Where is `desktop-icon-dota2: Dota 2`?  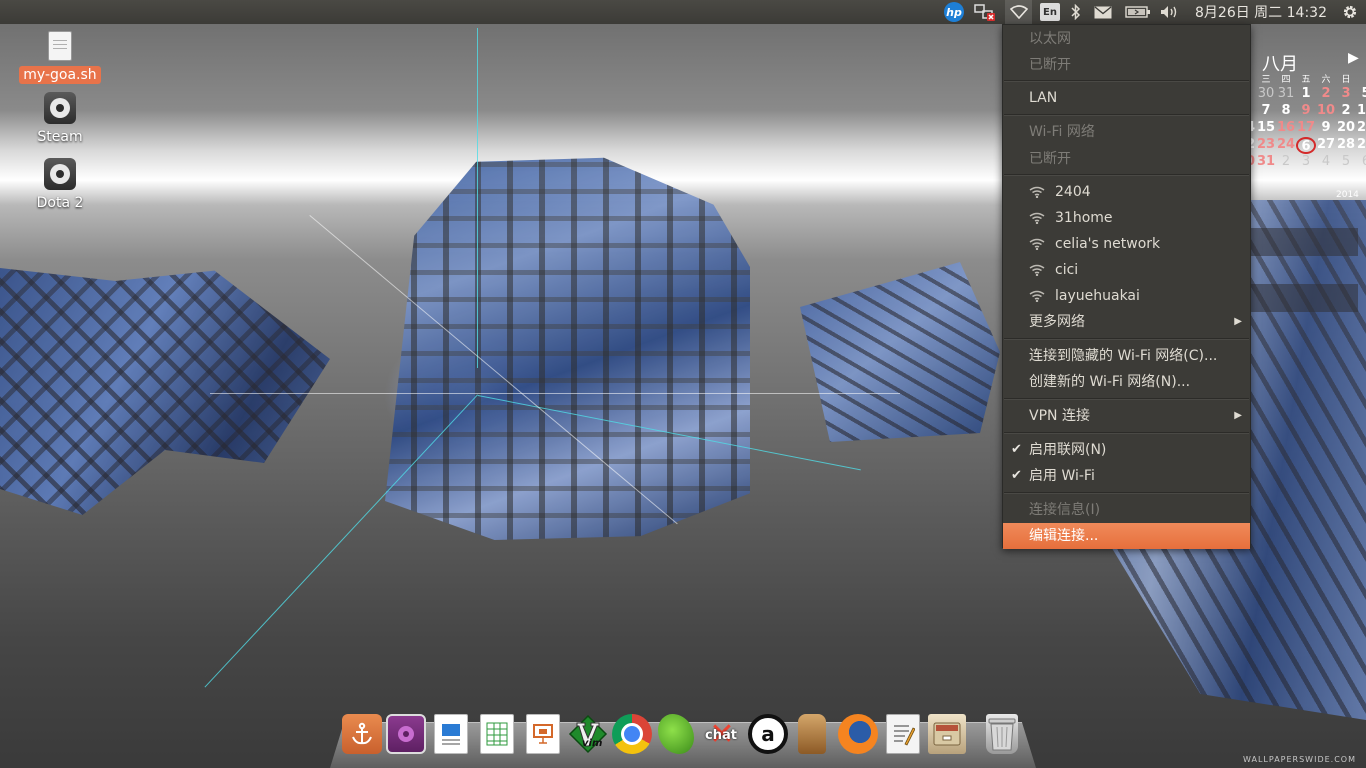 desktop-icon-dota2: Dota 2 is located at coordinates (60, 185).